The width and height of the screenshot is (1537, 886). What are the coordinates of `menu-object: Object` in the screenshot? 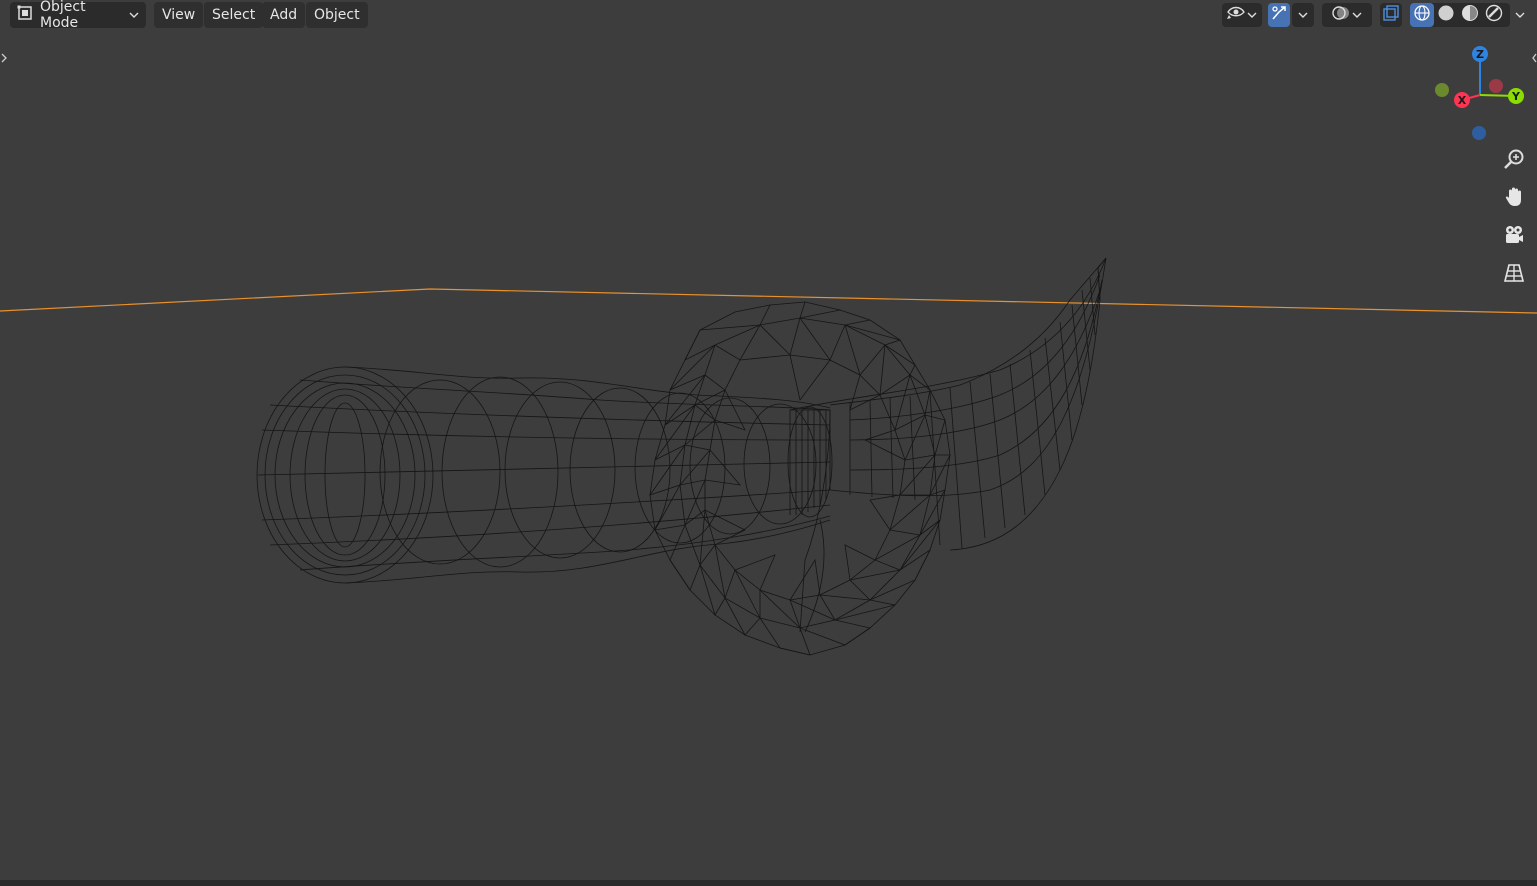 It's located at (337, 15).